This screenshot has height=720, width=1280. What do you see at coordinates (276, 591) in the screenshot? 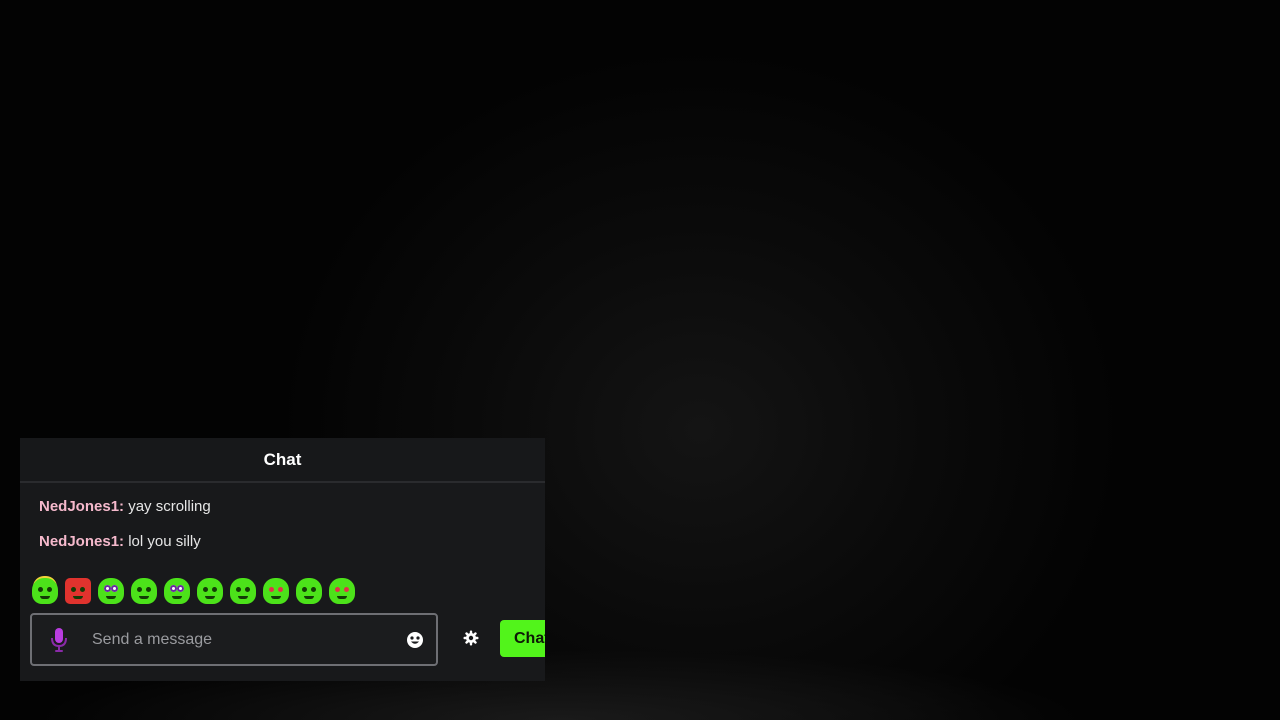
I see `wow-emote` at bounding box center [276, 591].